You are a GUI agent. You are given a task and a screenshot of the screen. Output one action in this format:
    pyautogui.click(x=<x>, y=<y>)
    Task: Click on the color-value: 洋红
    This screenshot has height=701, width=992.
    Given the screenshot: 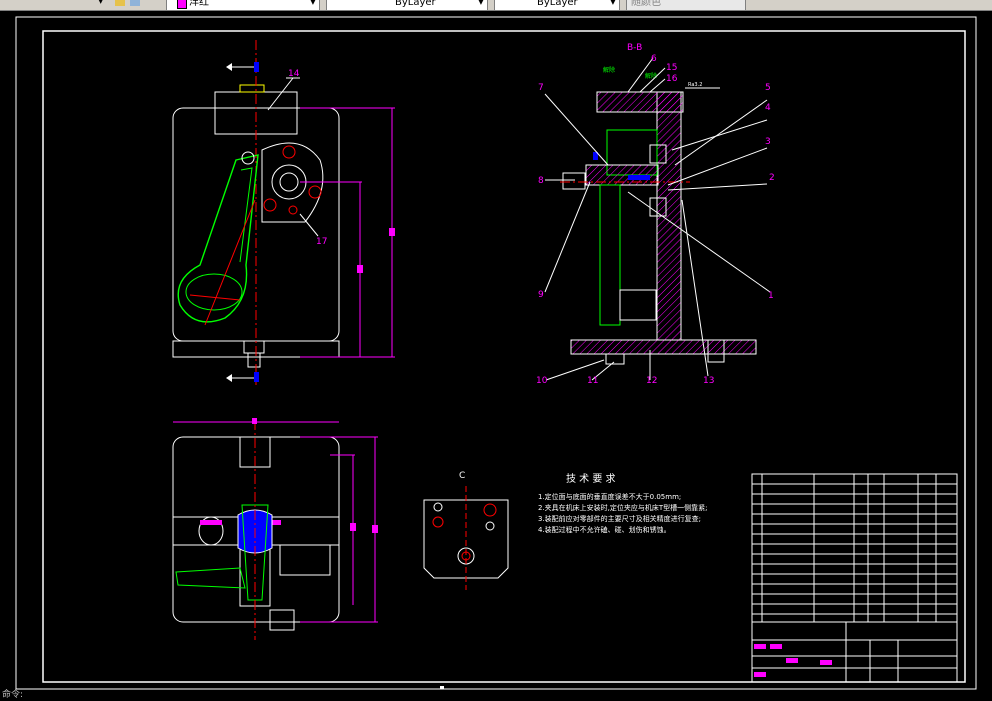 What is the action you would take?
    pyautogui.click(x=199, y=4)
    